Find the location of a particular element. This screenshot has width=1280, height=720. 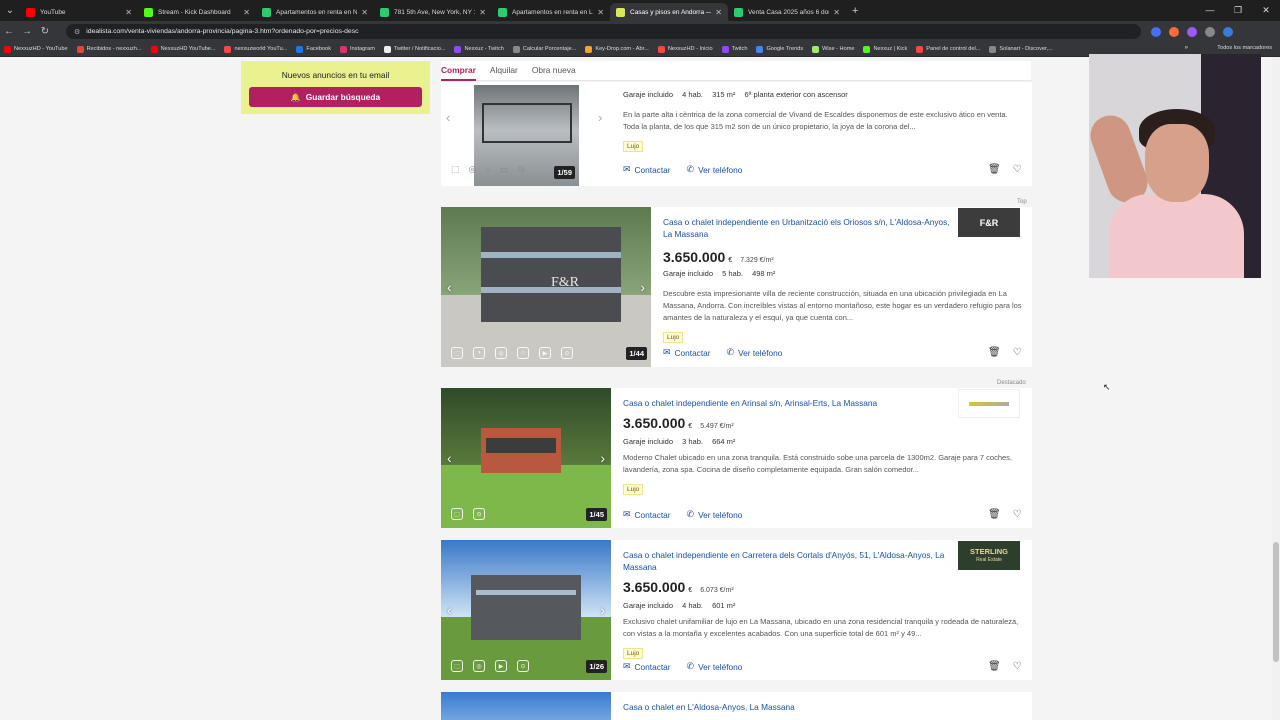

reload-icon: ↻ is located at coordinates (45, 31).